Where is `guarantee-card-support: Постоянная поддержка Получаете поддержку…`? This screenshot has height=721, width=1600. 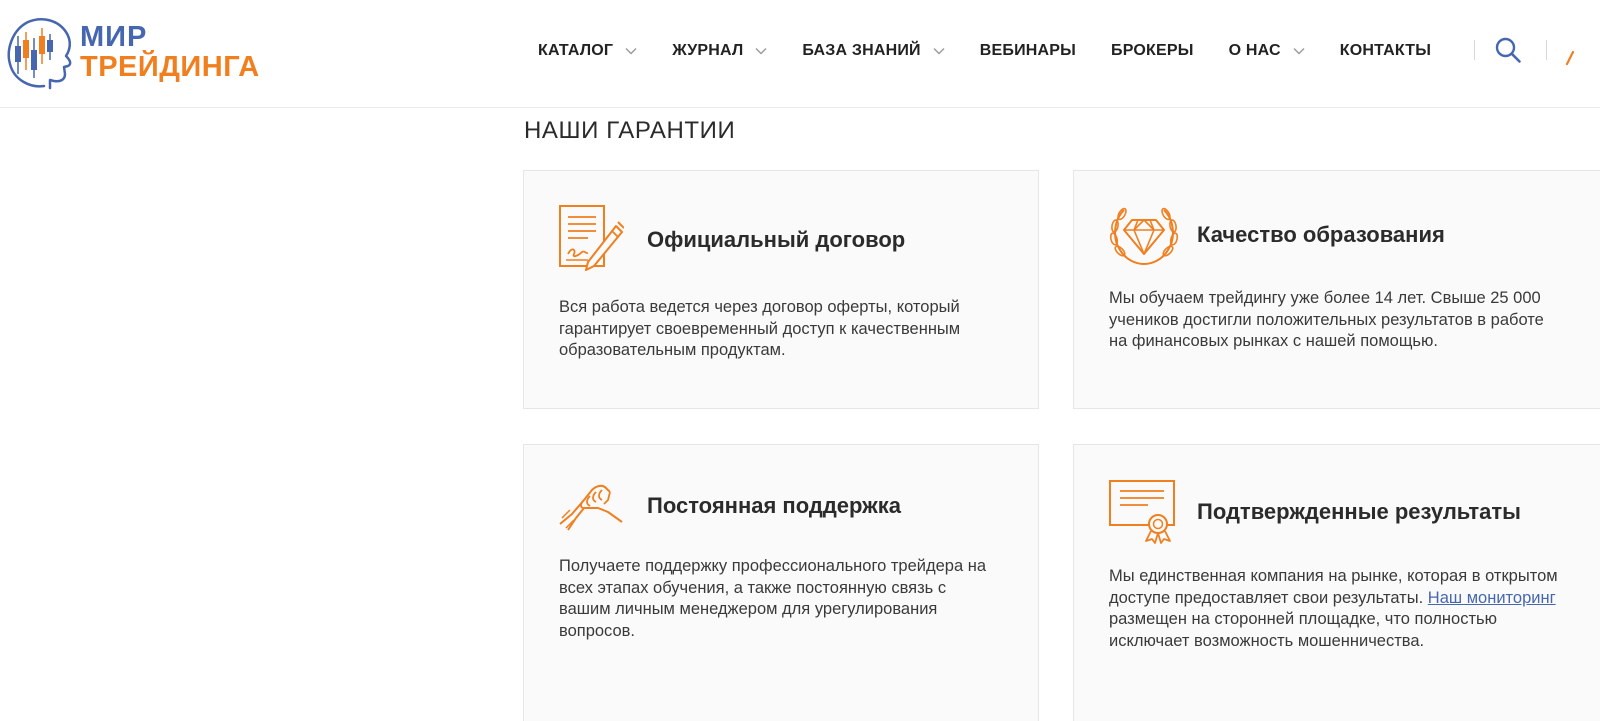 guarantee-card-support: Постоянная поддержка Получаете поддержку… is located at coordinates (781, 582).